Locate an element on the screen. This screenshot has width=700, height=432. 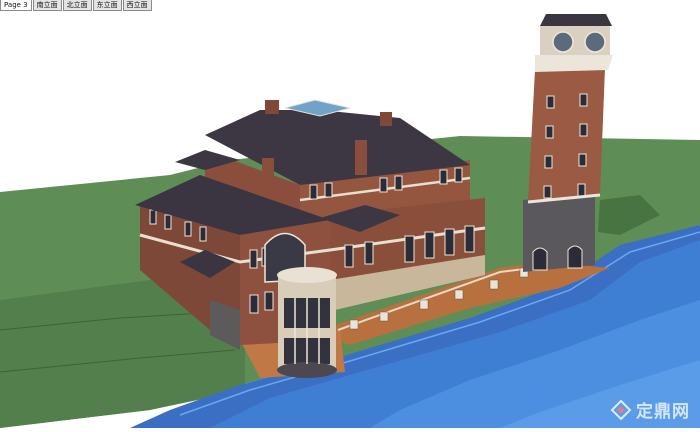
watermark: 定鼎网 is located at coordinates (650, 409).